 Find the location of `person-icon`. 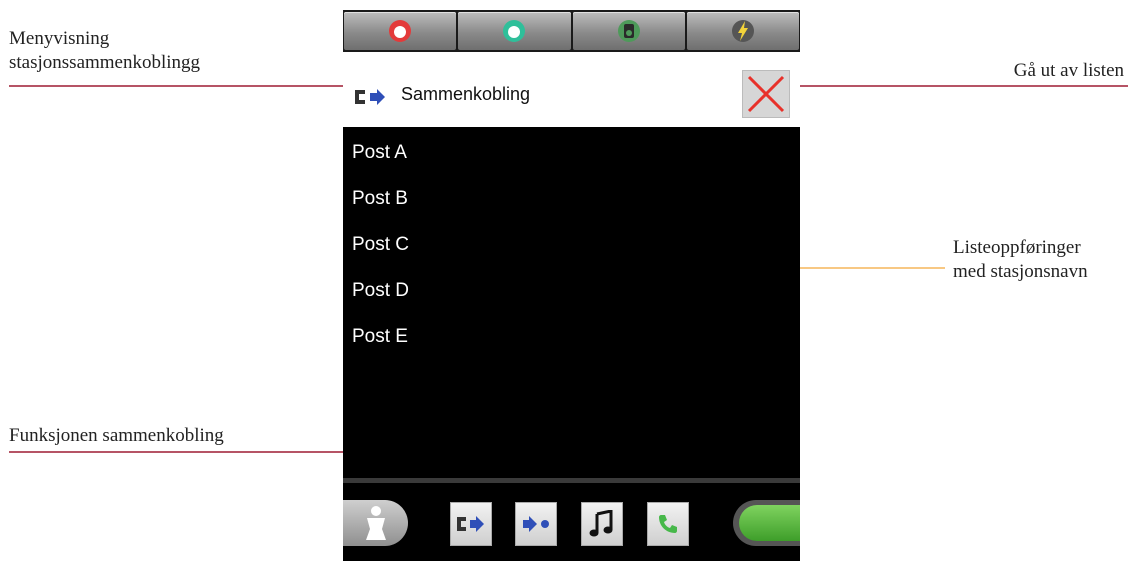

person-icon is located at coordinates (376, 523).